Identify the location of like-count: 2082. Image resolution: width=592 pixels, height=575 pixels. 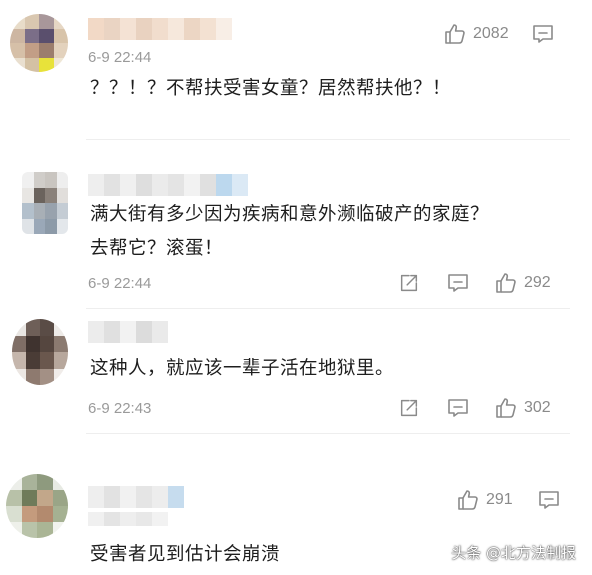
(491, 33).